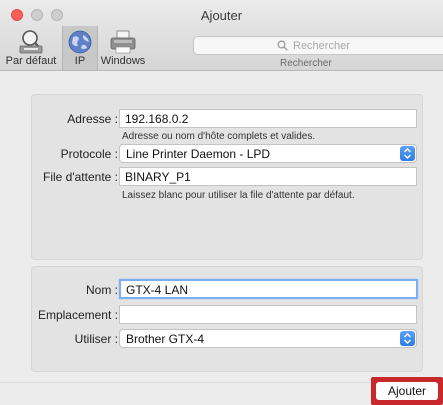  I want to click on toolbar-default-label: Par défaut, so click(31, 61).